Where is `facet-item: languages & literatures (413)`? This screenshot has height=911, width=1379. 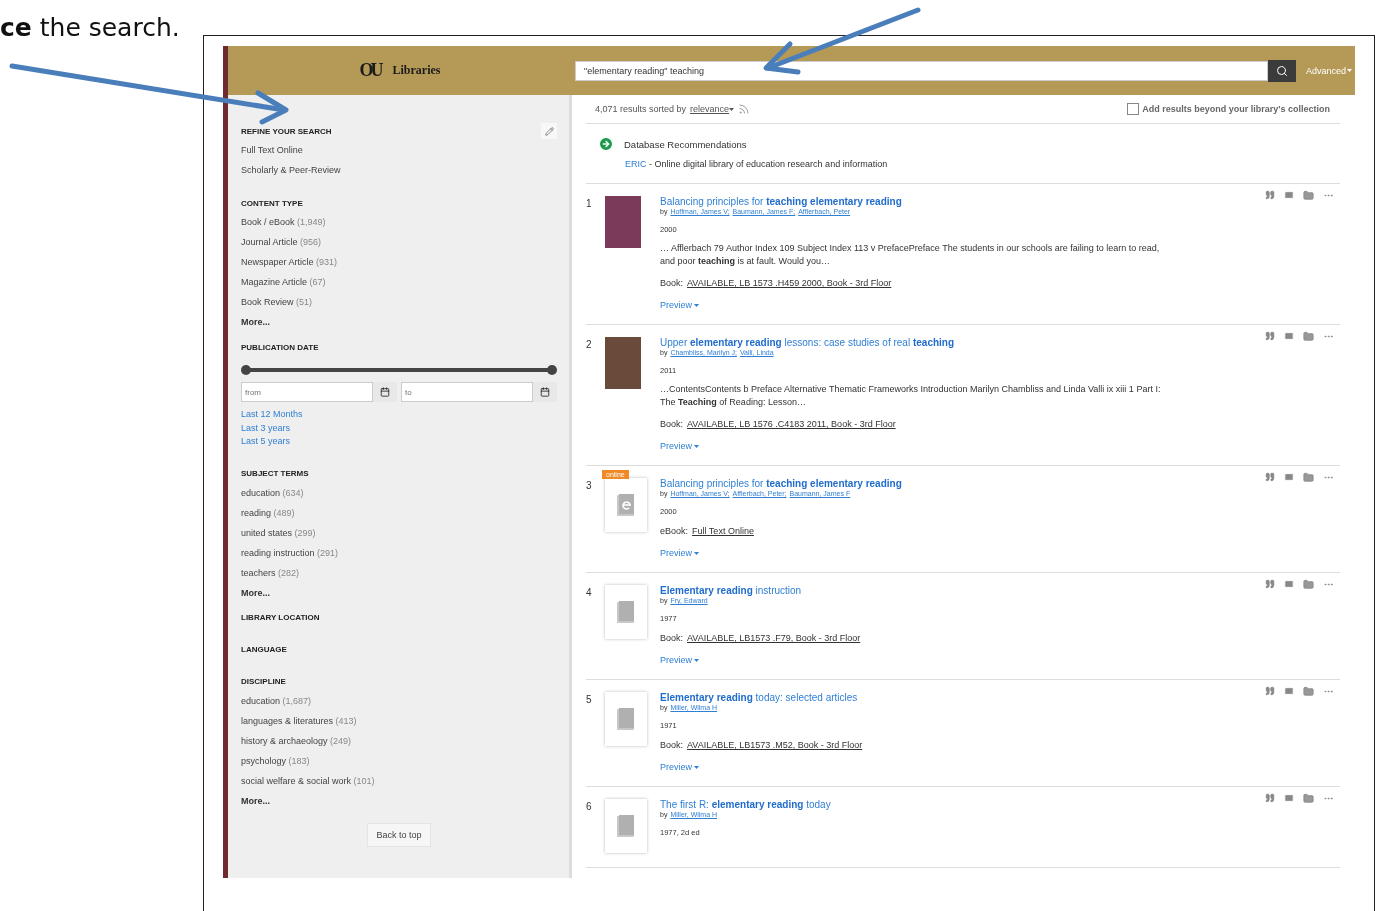
facet-item: languages & literatures (413) is located at coordinates (299, 720).